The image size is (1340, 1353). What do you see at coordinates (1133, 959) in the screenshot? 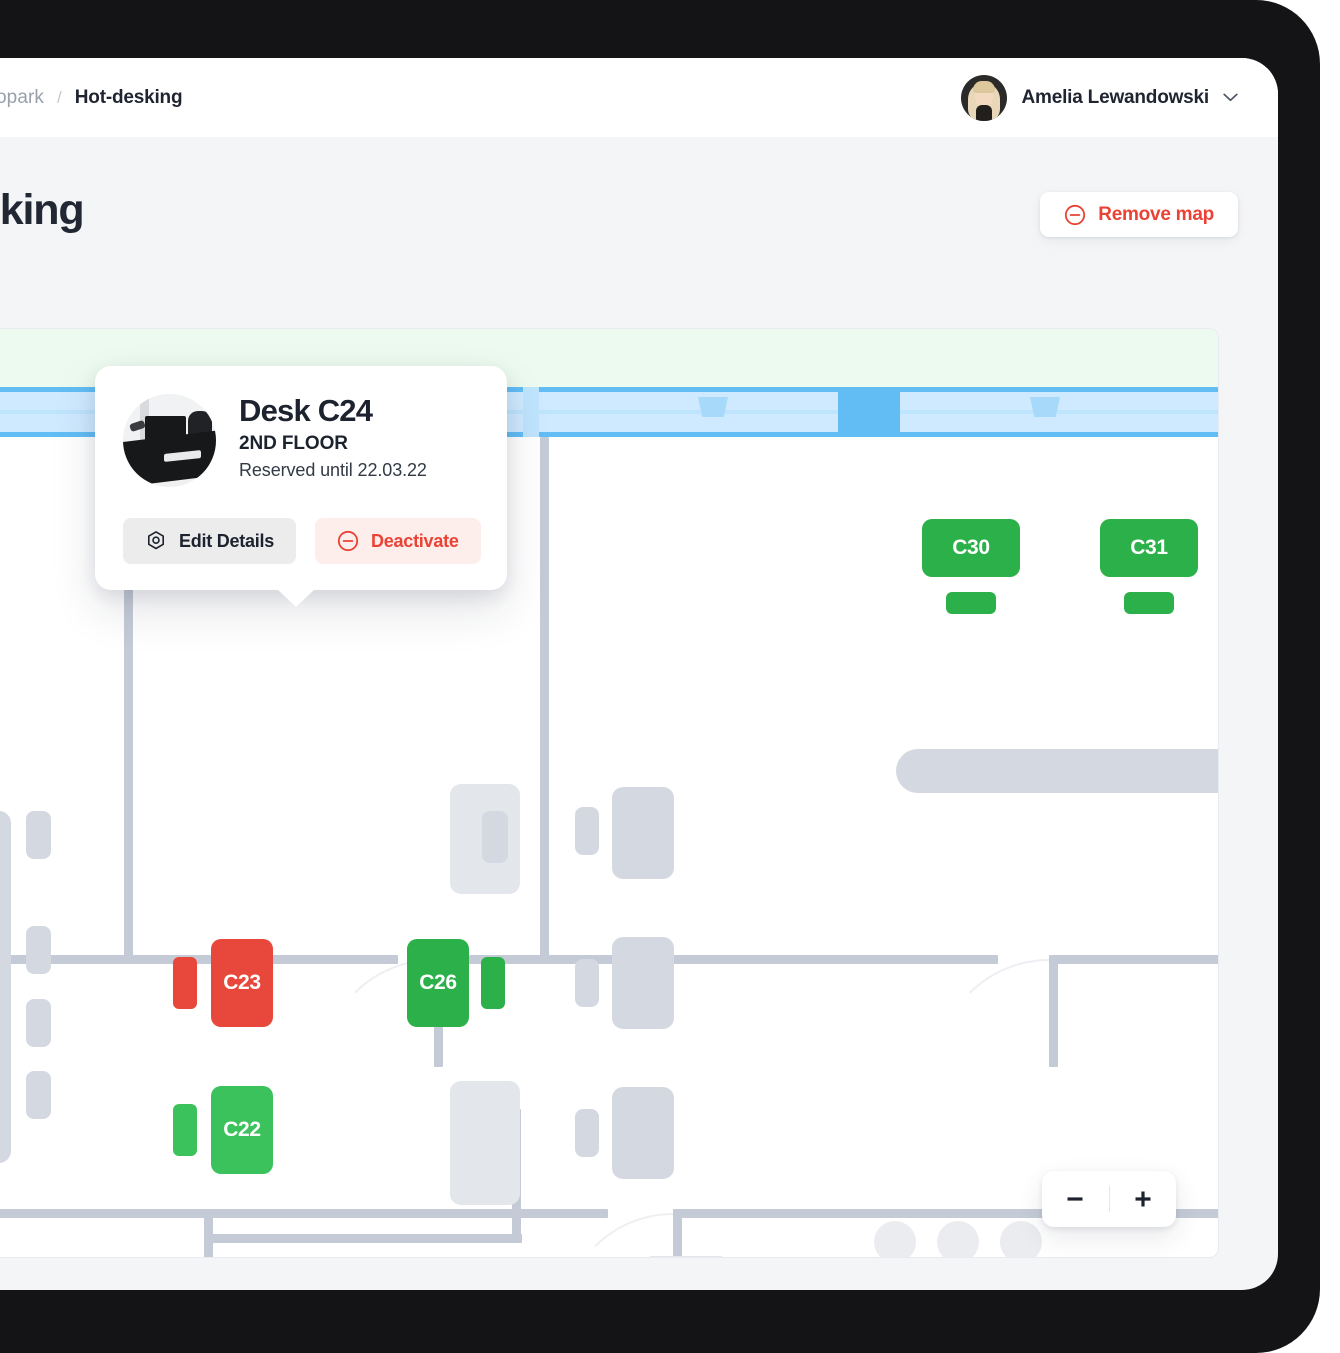
I see `wall-horizontal-right` at bounding box center [1133, 959].